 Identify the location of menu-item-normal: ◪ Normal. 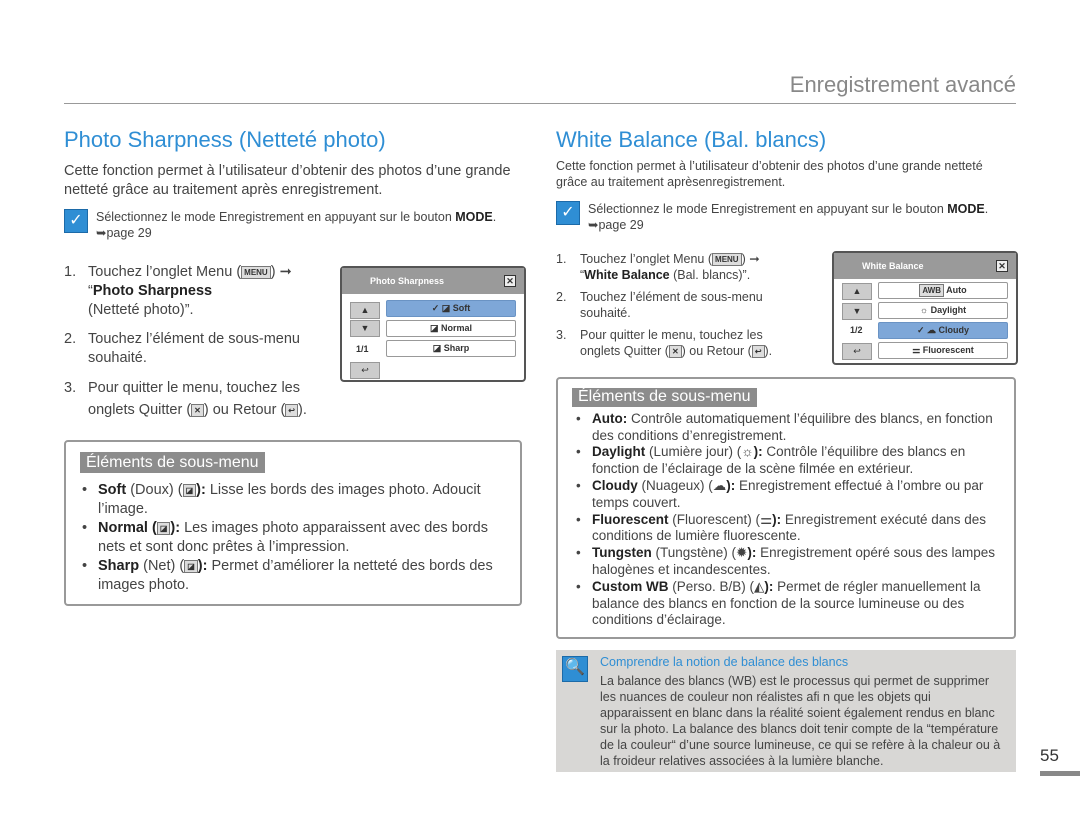
(451, 328).